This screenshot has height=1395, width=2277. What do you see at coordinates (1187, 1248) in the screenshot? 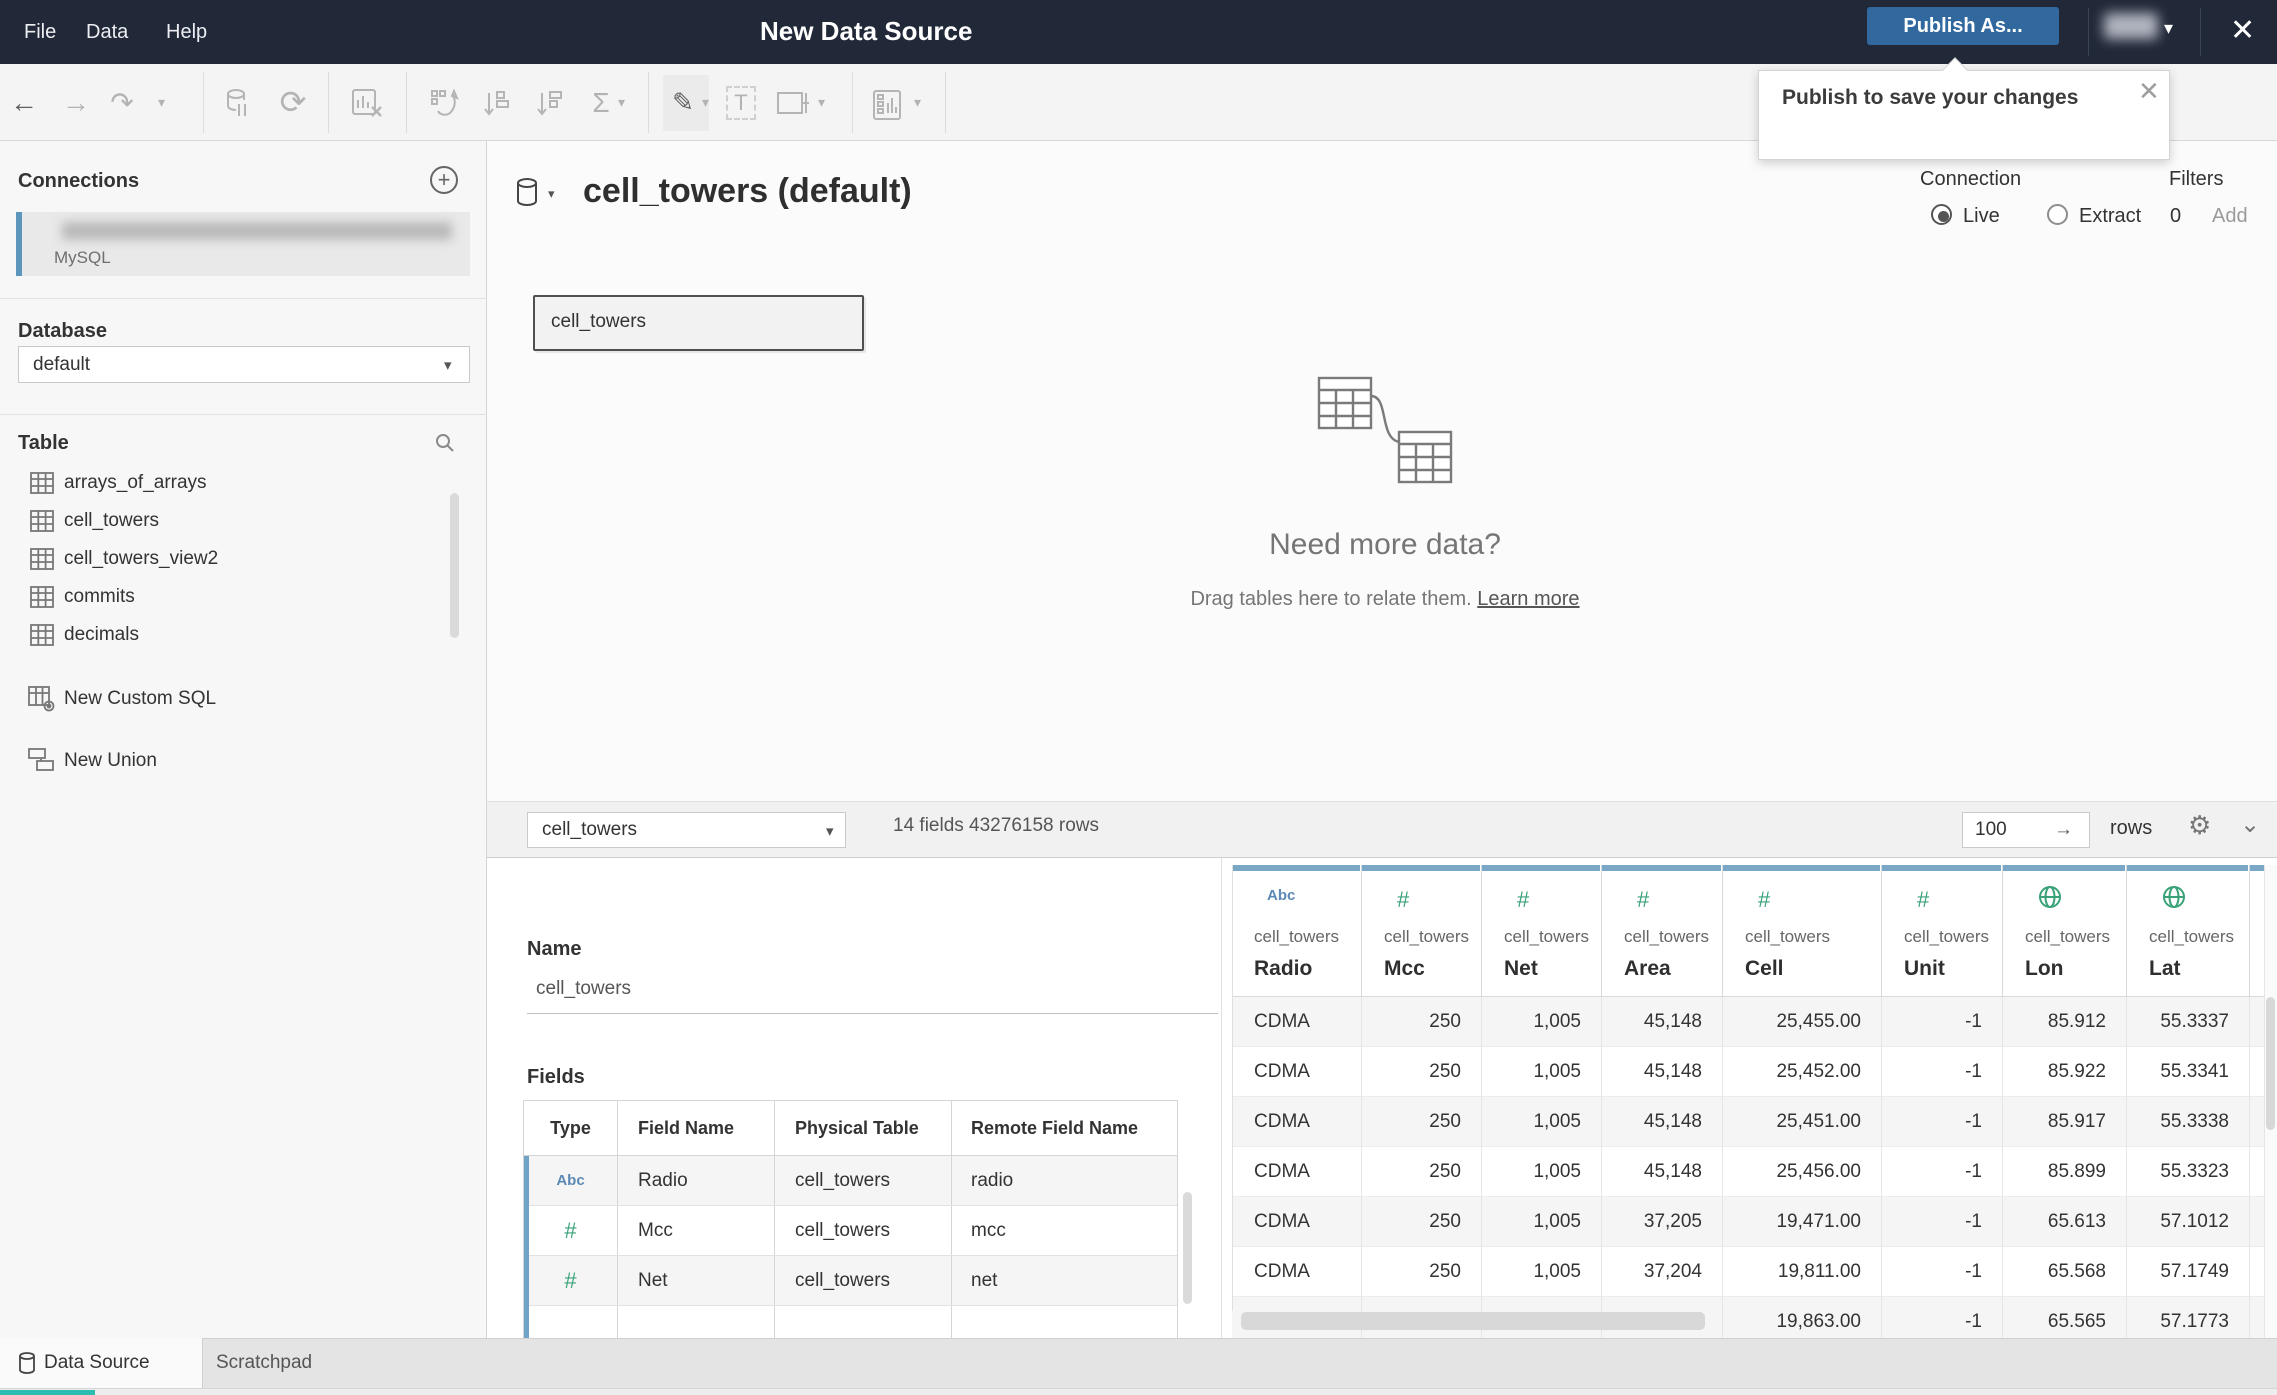
I see `fields-table-scrollbar` at bounding box center [1187, 1248].